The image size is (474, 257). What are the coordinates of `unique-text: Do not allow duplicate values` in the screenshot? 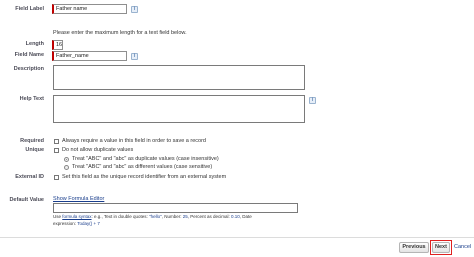 It's located at (98, 150).